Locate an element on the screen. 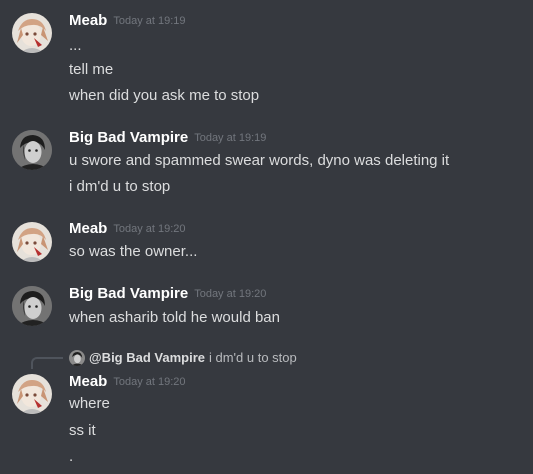  reply-reference: @Big Bad Vampire i dm'd u to stop is located at coordinates (266, 358).